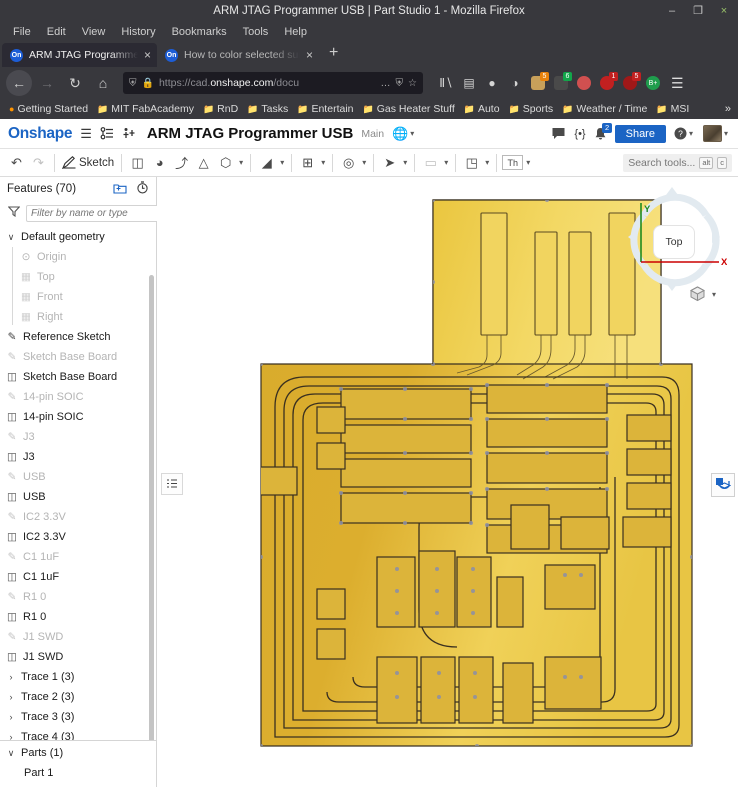 This screenshot has height=800, width=738. I want to click on display-style-button: ▾, so click(703, 294).